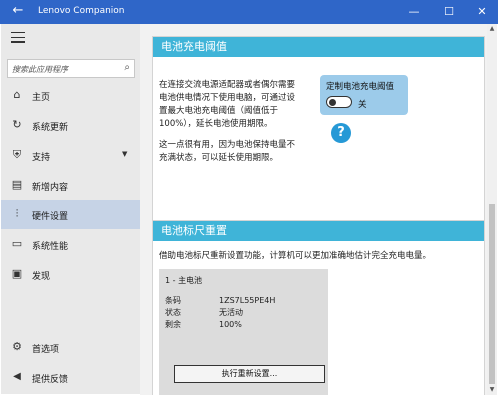  Describe the element at coordinates (249, 12) in the screenshot. I see `title-bar: ← Lenovo Companion — ☐ ✕` at that location.